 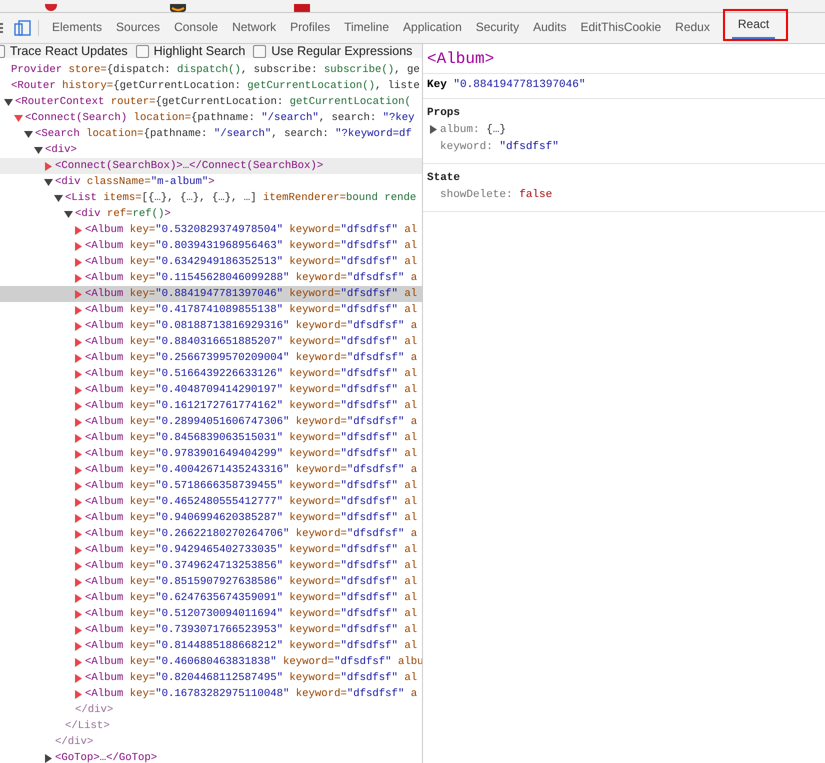 I want to click on panel-tab: EditThisCookie, so click(x=621, y=28).